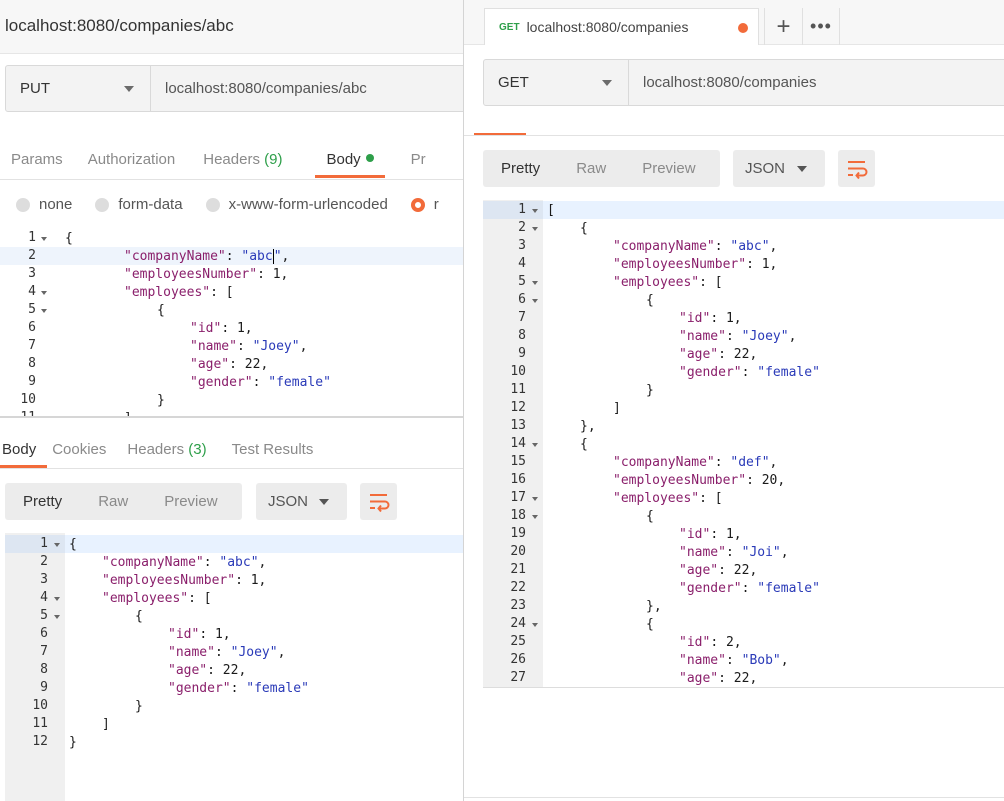 This screenshot has width=1004, height=801. What do you see at coordinates (24, 454) in the screenshot?
I see `resp-tab-body: Body` at bounding box center [24, 454].